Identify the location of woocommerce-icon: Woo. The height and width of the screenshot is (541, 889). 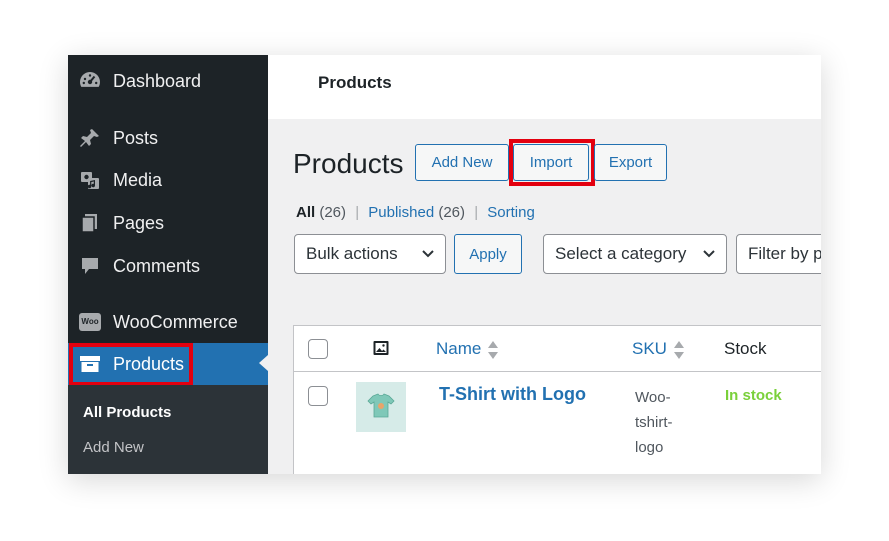
(90, 322).